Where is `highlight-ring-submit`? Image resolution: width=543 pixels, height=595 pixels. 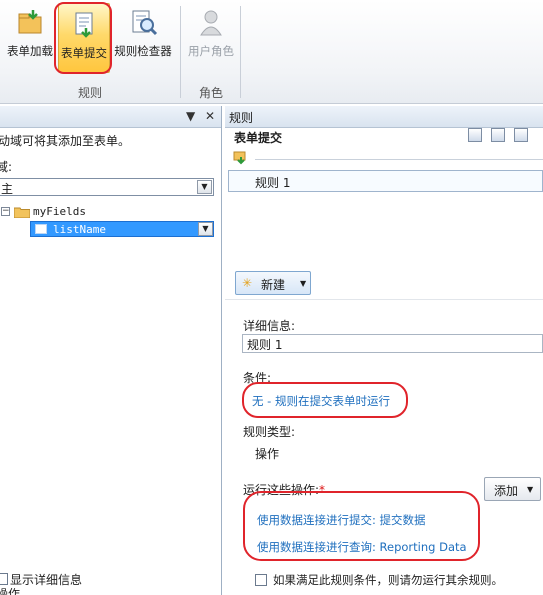 highlight-ring-submit is located at coordinates (83, 38).